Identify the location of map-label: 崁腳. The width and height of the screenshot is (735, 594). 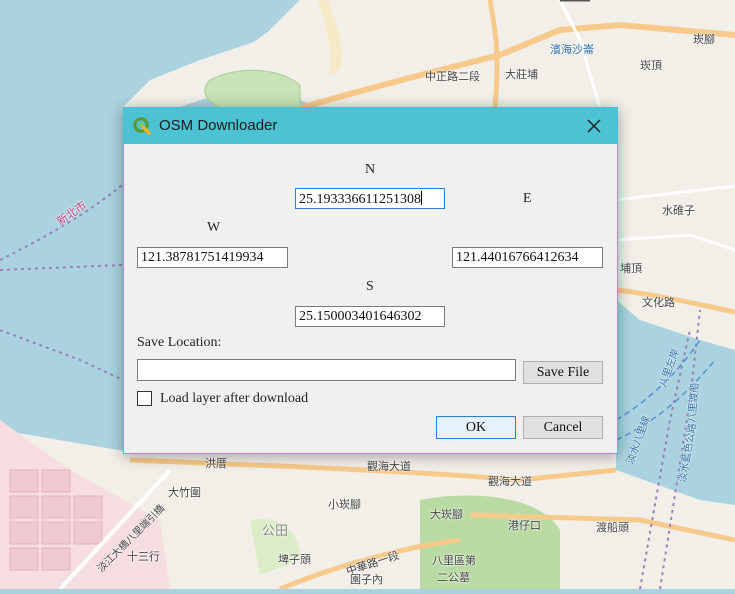
(704, 39).